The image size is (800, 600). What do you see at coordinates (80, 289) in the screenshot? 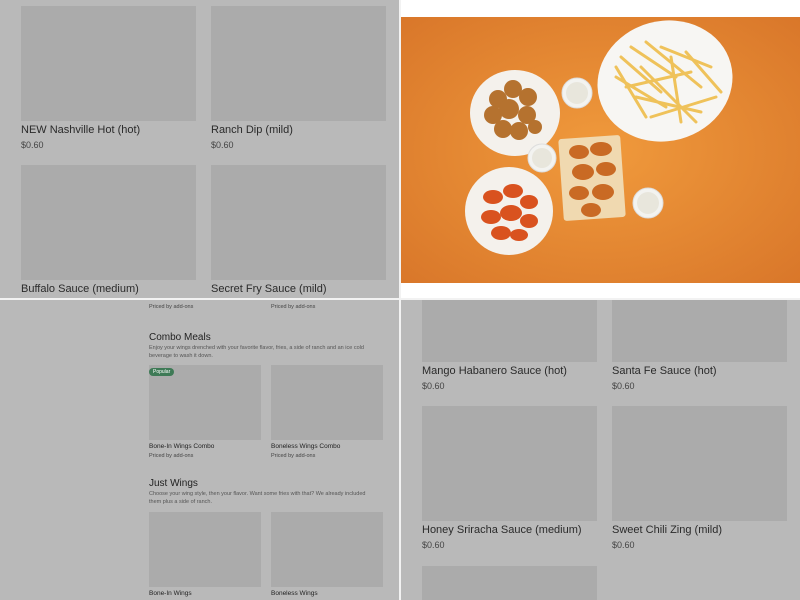
I see `item-name: Buffalo Sauce (medium)` at bounding box center [80, 289].